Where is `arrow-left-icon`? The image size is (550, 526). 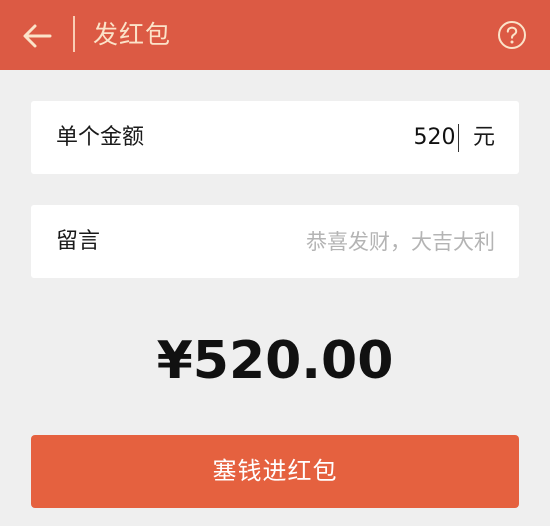
arrow-left-icon is located at coordinates (37, 36).